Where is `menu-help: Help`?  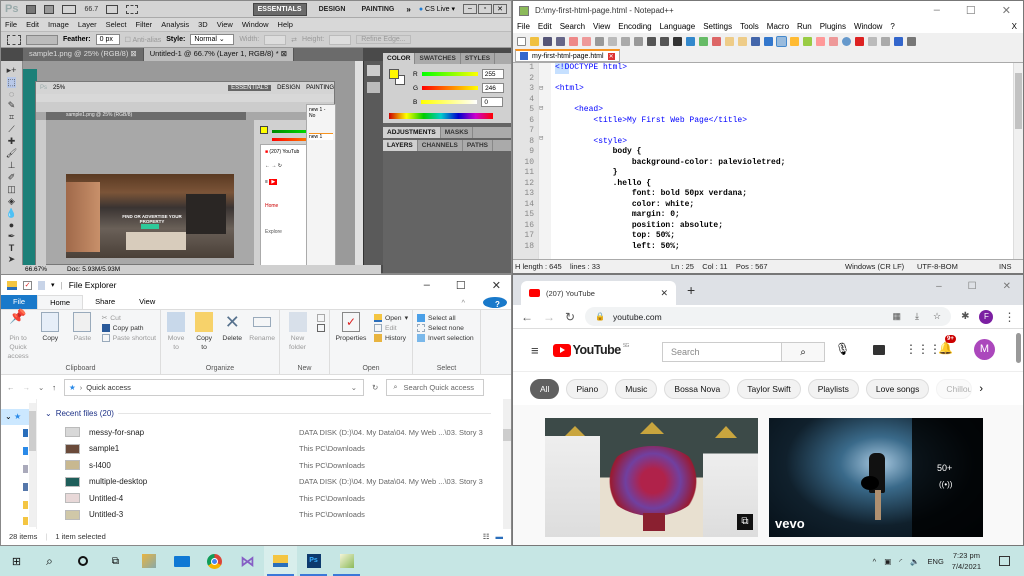 menu-help: Help is located at coordinates (285, 24).